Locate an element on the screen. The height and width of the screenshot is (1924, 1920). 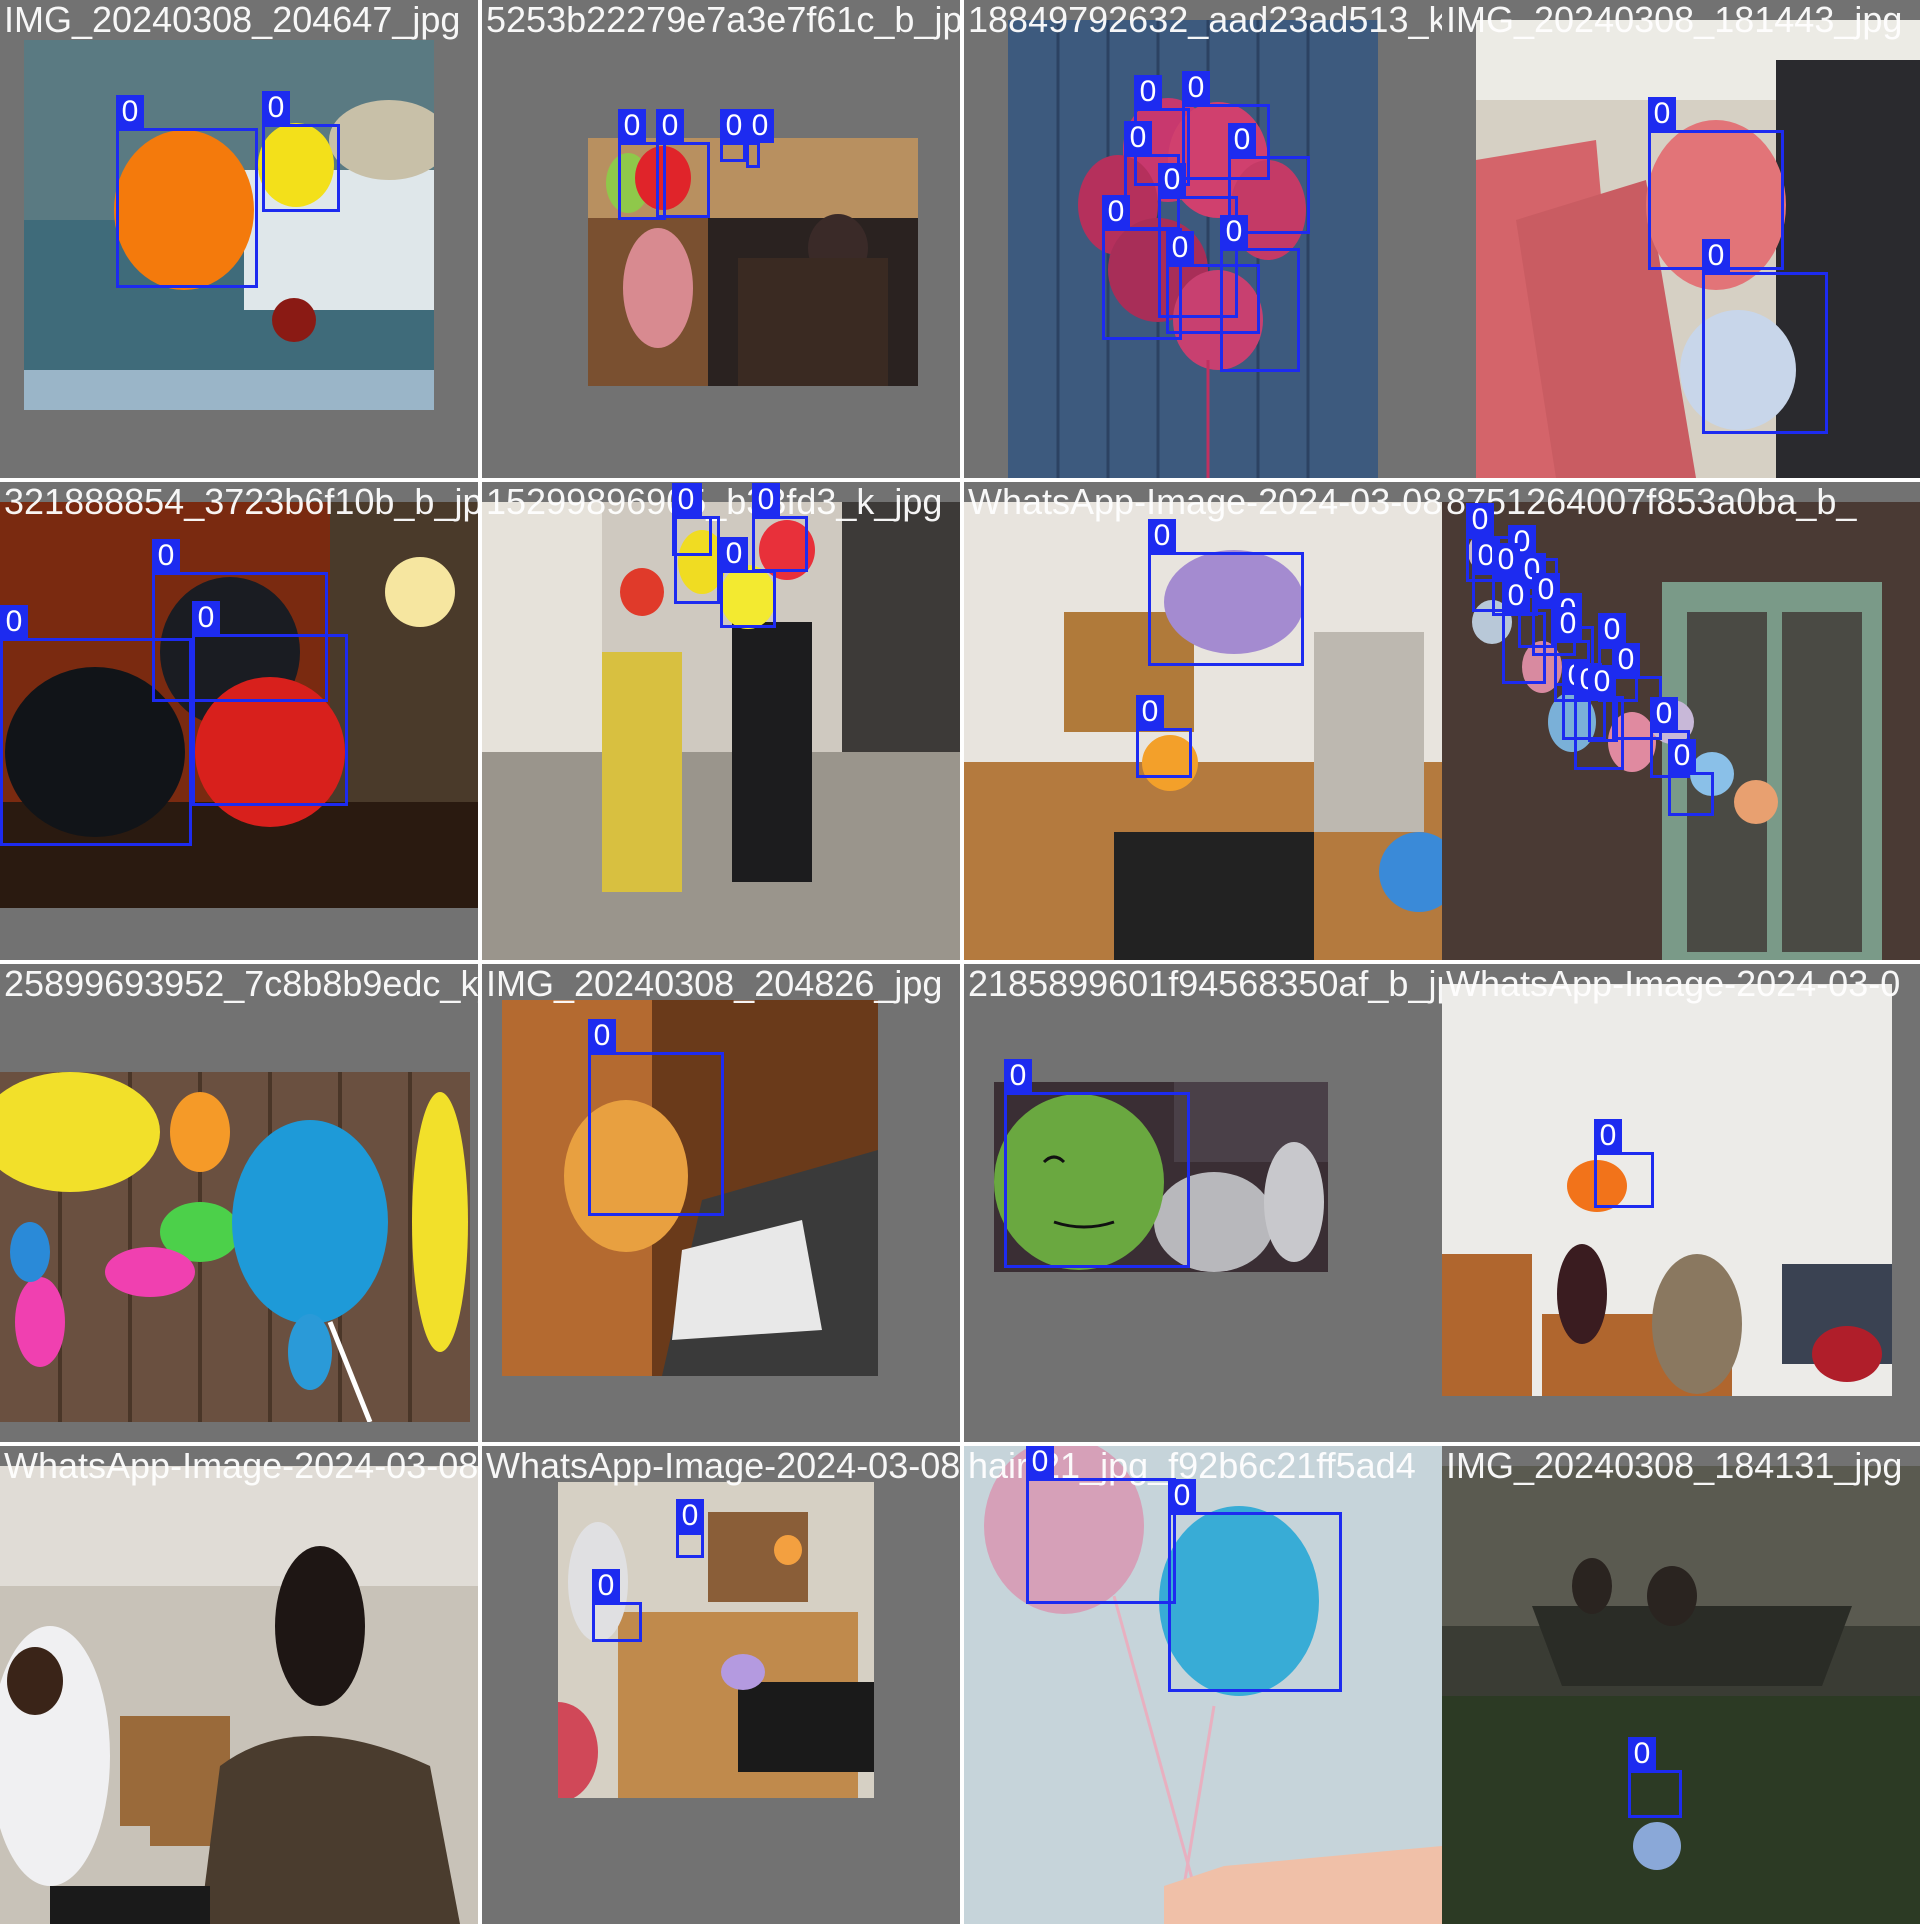
tile: IMG_20240308_184131_jpg 0 is located at coordinates (1681, 1685).